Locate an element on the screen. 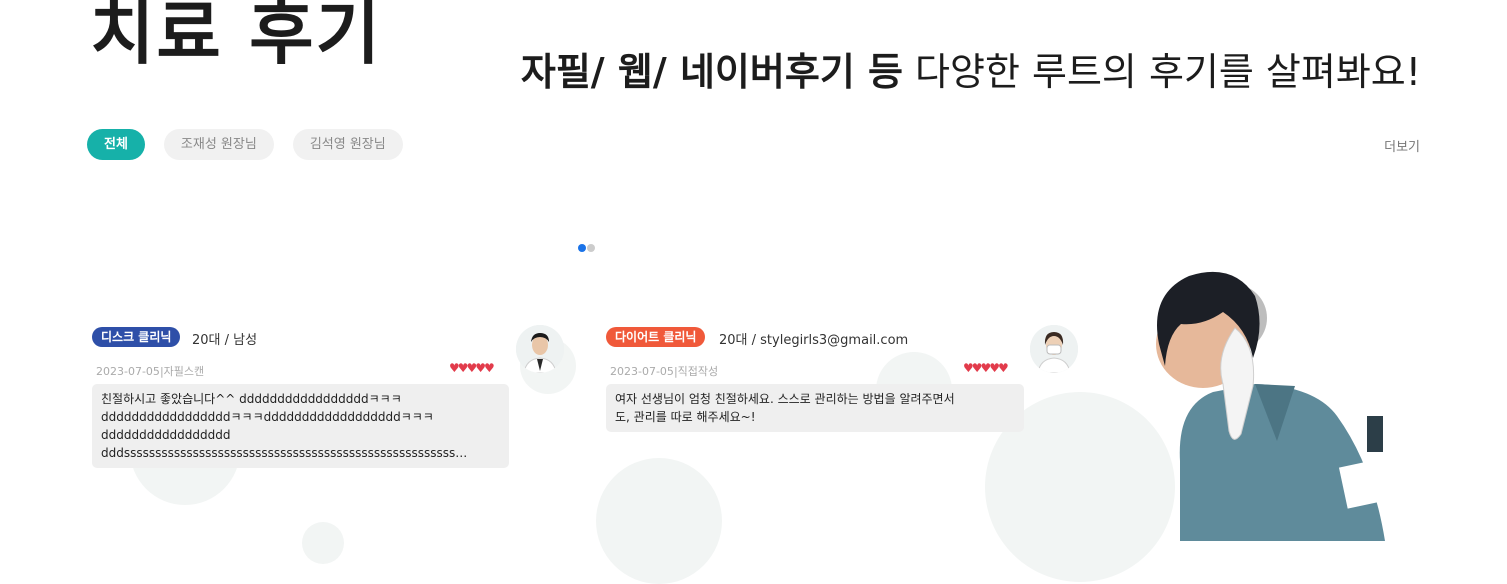  doctor-filter-tabs: 전체 조재성 원장님 김석영 원장님 is located at coordinates (245, 144).